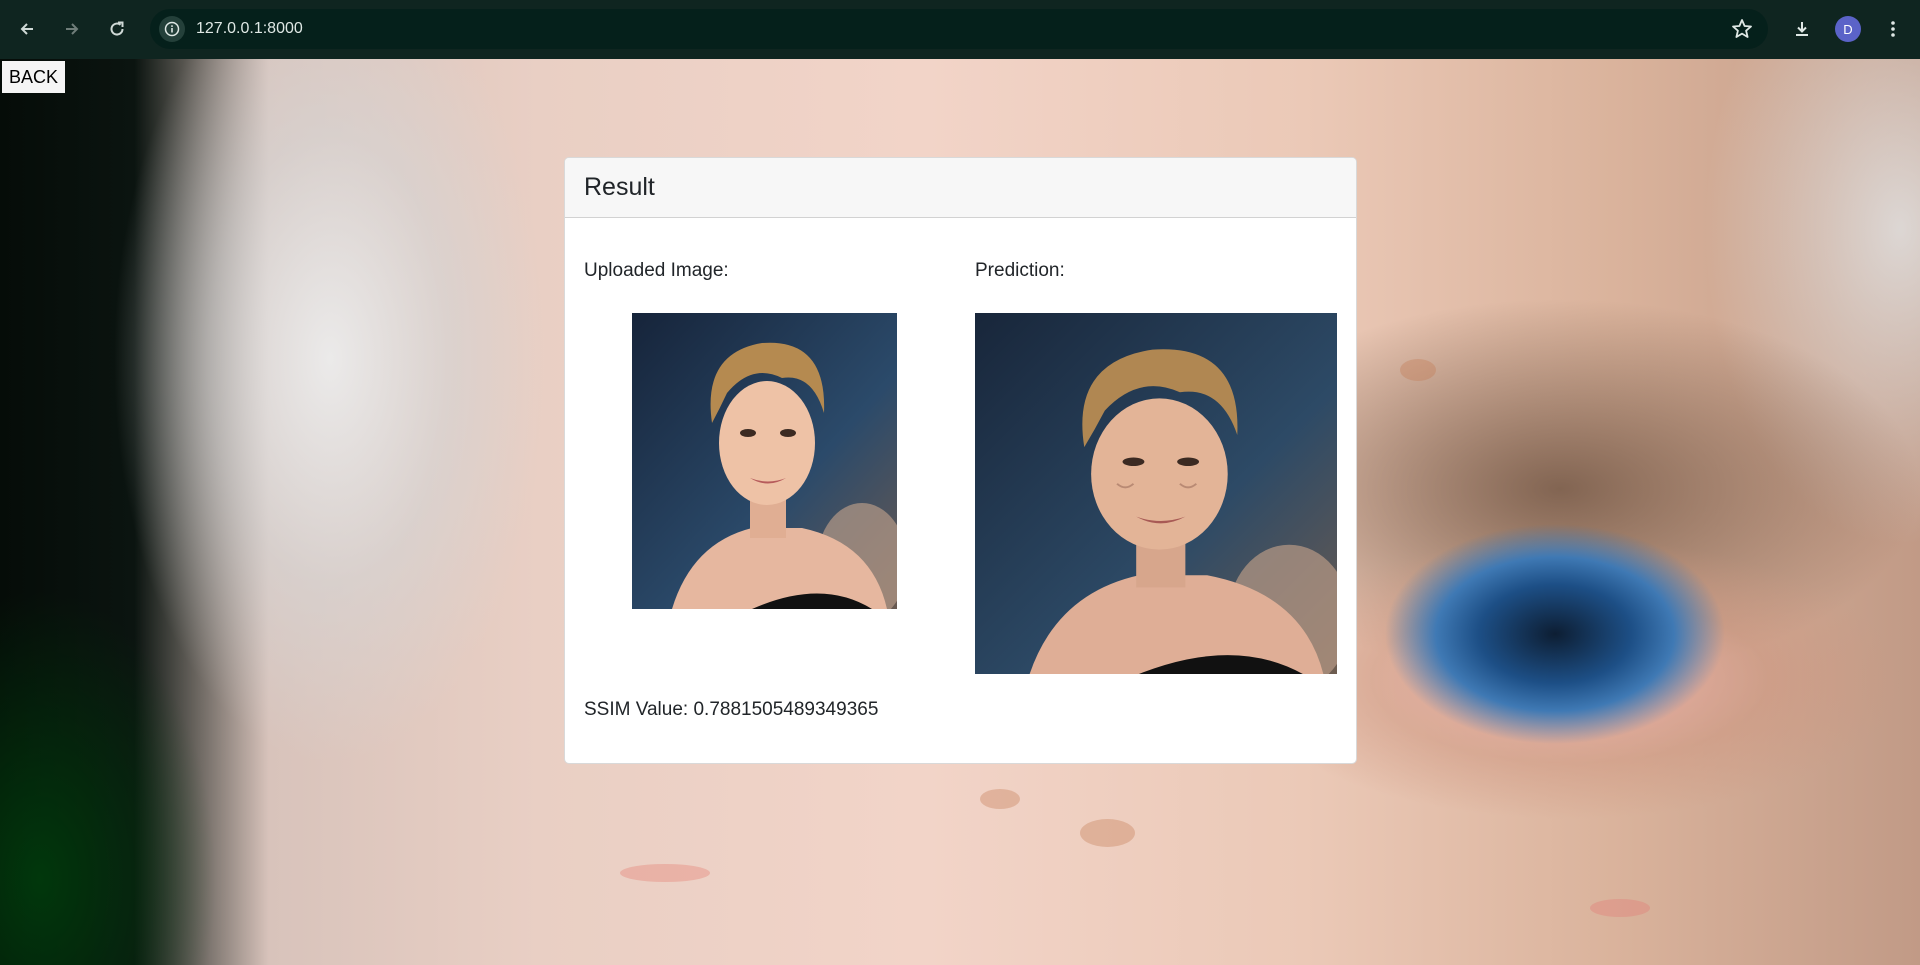 The image size is (1920, 965). Describe the element at coordinates (1156, 493) in the screenshot. I see `prediction-image` at that location.